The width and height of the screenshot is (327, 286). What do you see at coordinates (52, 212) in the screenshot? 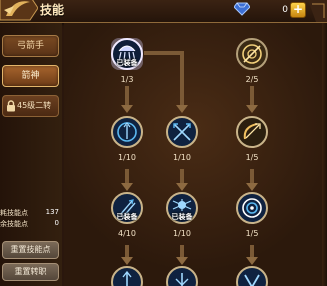
I see `spent-points-value: 137` at bounding box center [52, 212].